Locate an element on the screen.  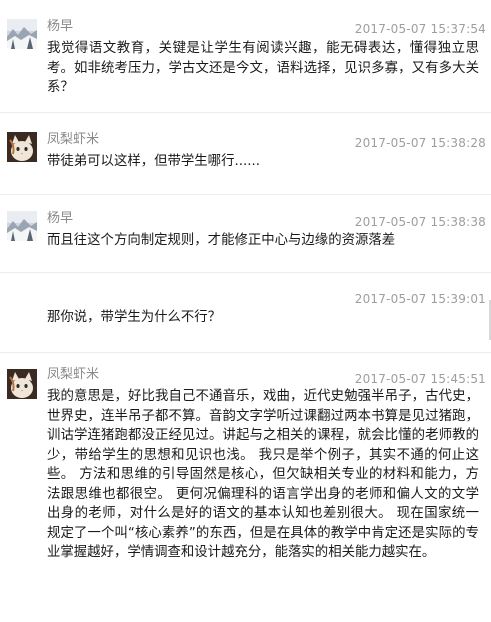
timestamp: 2017-05-07 15:38:38 is located at coordinates (420, 222).